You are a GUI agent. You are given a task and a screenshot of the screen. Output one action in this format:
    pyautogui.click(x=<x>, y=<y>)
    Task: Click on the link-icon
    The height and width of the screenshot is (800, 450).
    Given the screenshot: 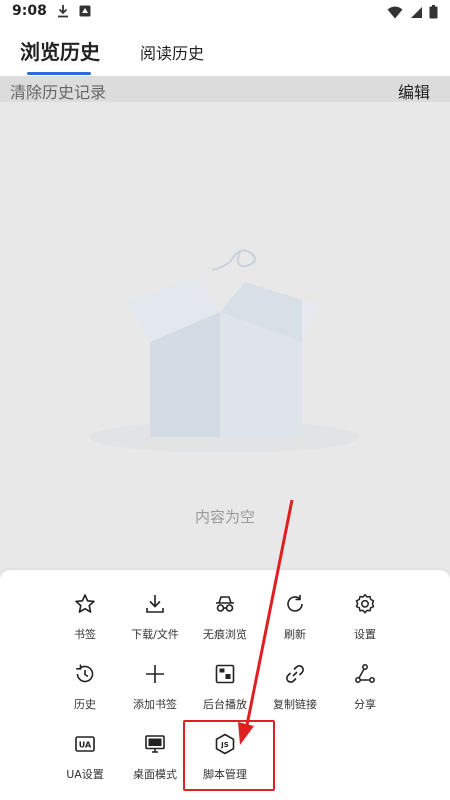 What is the action you would take?
    pyautogui.click(x=295, y=674)
    